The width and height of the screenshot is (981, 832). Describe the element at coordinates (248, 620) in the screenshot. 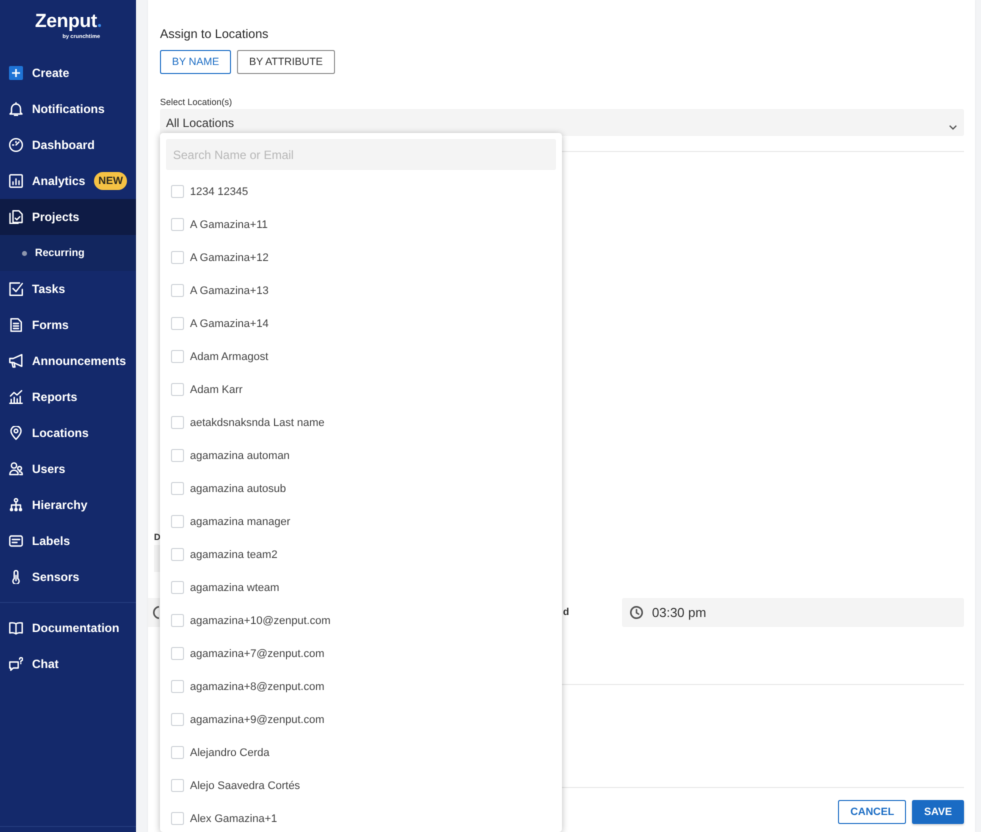

I see `dropdown-option: agamazina+10@zenput.com` at that location.